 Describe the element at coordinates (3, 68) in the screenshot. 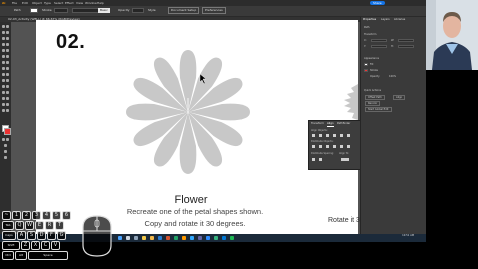

I see `rotate-tool-icon` at that location.